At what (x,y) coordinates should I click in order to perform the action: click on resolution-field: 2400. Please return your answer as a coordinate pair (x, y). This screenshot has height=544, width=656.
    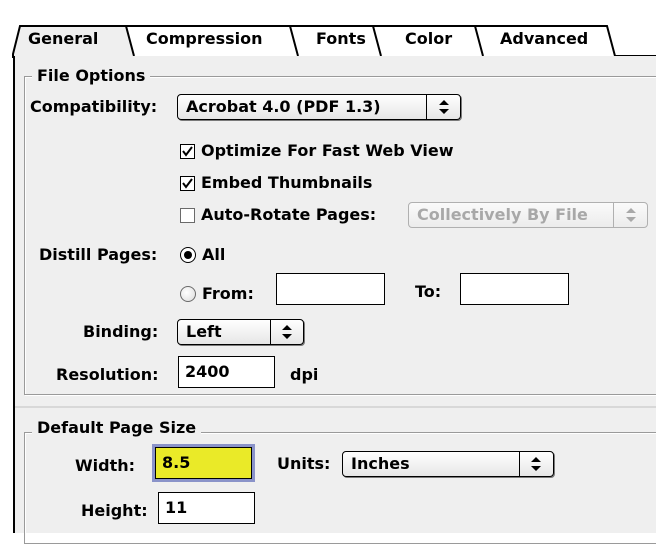
    Looking at the image, I should click on (226, 372).